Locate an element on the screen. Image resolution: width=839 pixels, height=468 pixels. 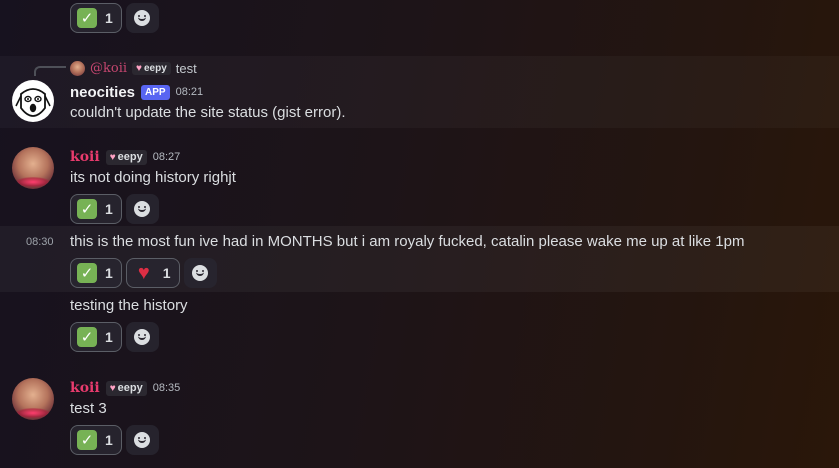
message-text: test 3 is located at coordinates (88, 408).